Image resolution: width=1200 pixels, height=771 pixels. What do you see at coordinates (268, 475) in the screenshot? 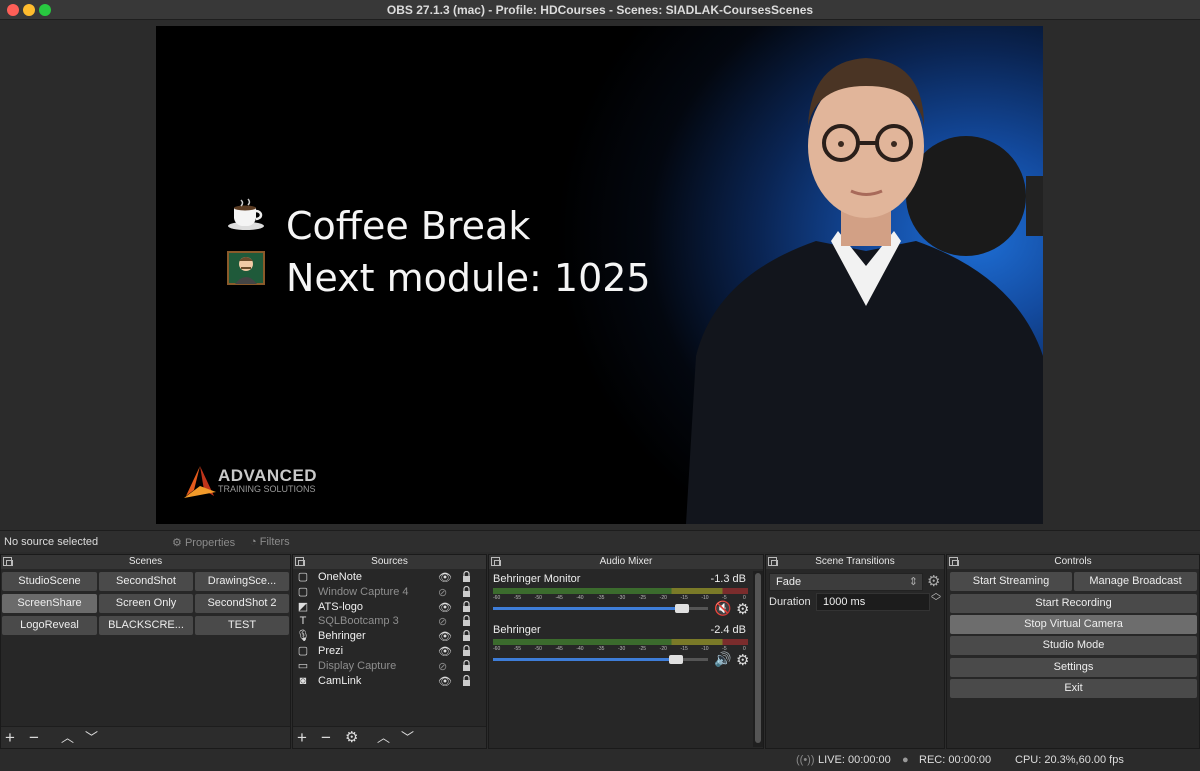
I see `logo-brand-text: ADVANCED` at bounding box center [268, 475].